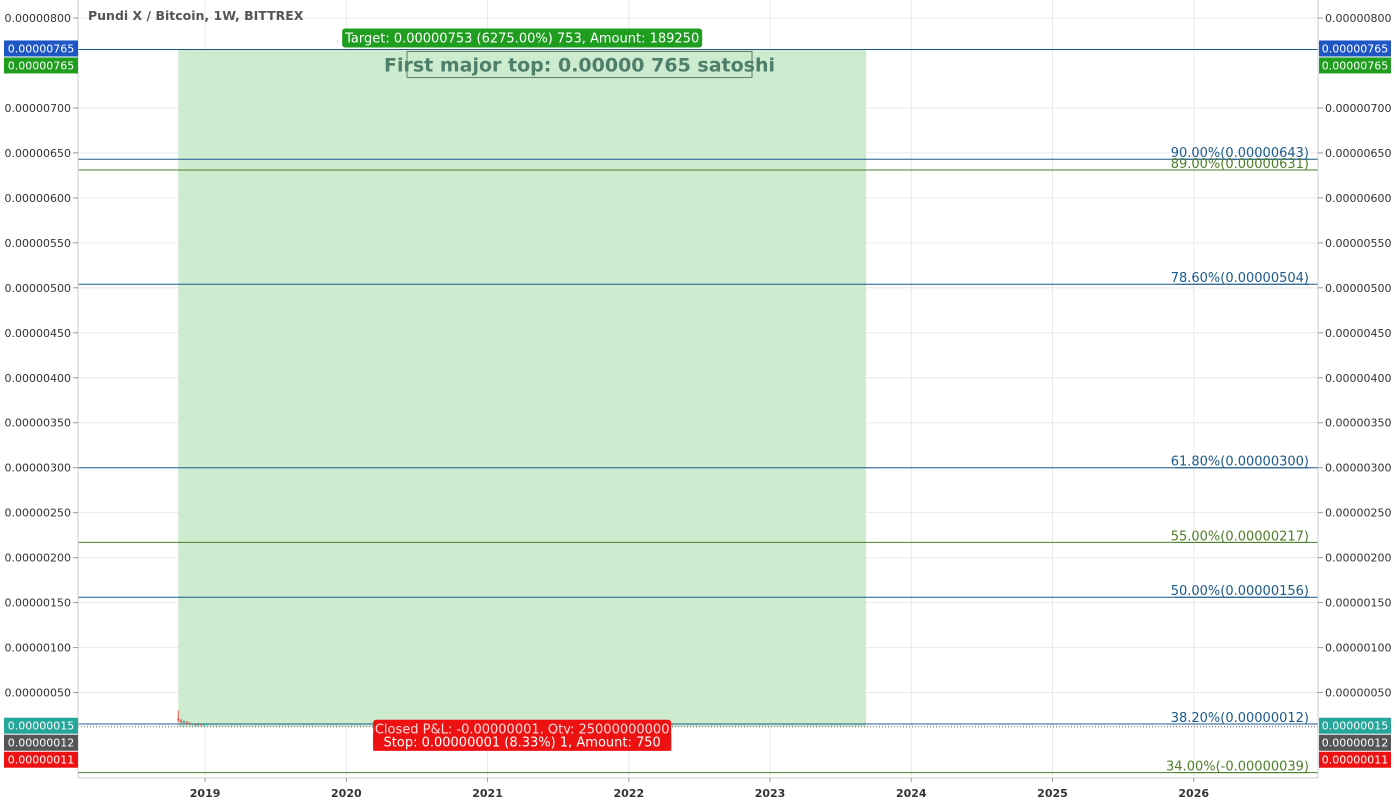 Image resolution: width=1397 pixels, height=808 pixels. What do you see at coordinates (1358, 333) in the screenshot?
I see `y-tick-label-right: 0.00000450` at bounding box center [1358, 333].